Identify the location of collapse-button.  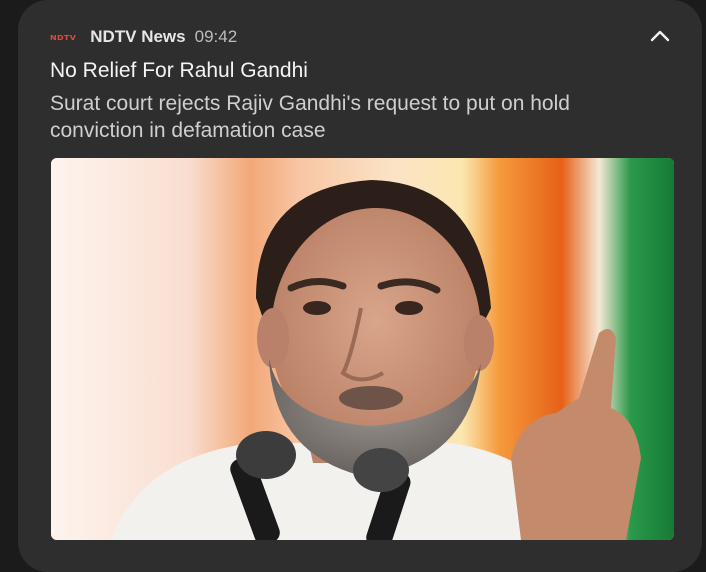
(660, 36).